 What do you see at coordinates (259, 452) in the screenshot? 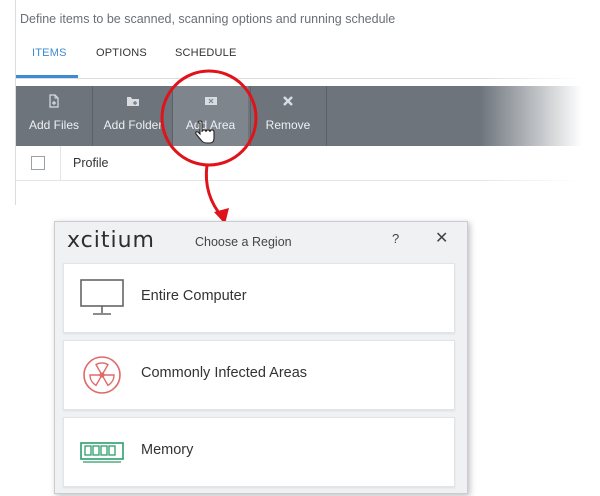
I see `region-option-memory: Memory` at bounding box center [259, 452].